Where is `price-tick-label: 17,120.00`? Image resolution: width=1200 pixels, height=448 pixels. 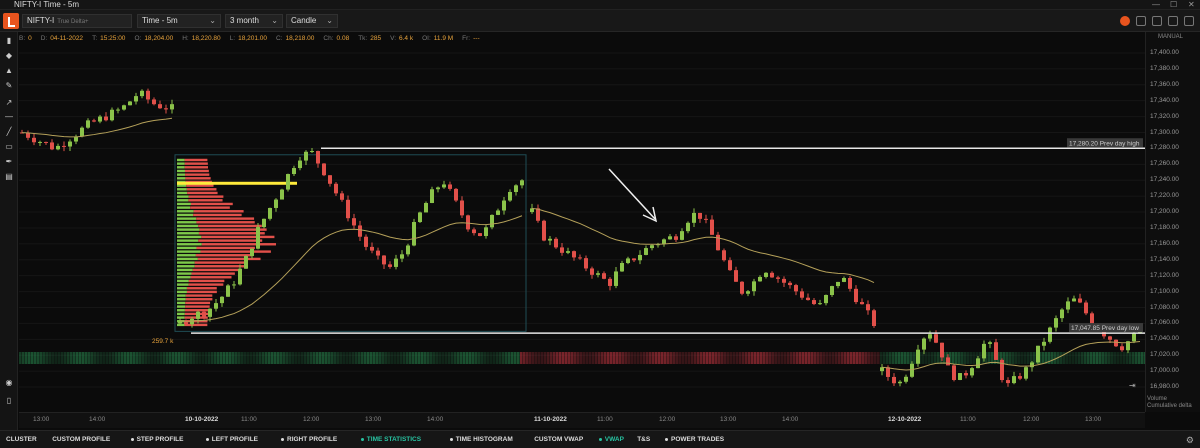 price-tick-label: 17,120.00 is located at coordinates (1164, 275).